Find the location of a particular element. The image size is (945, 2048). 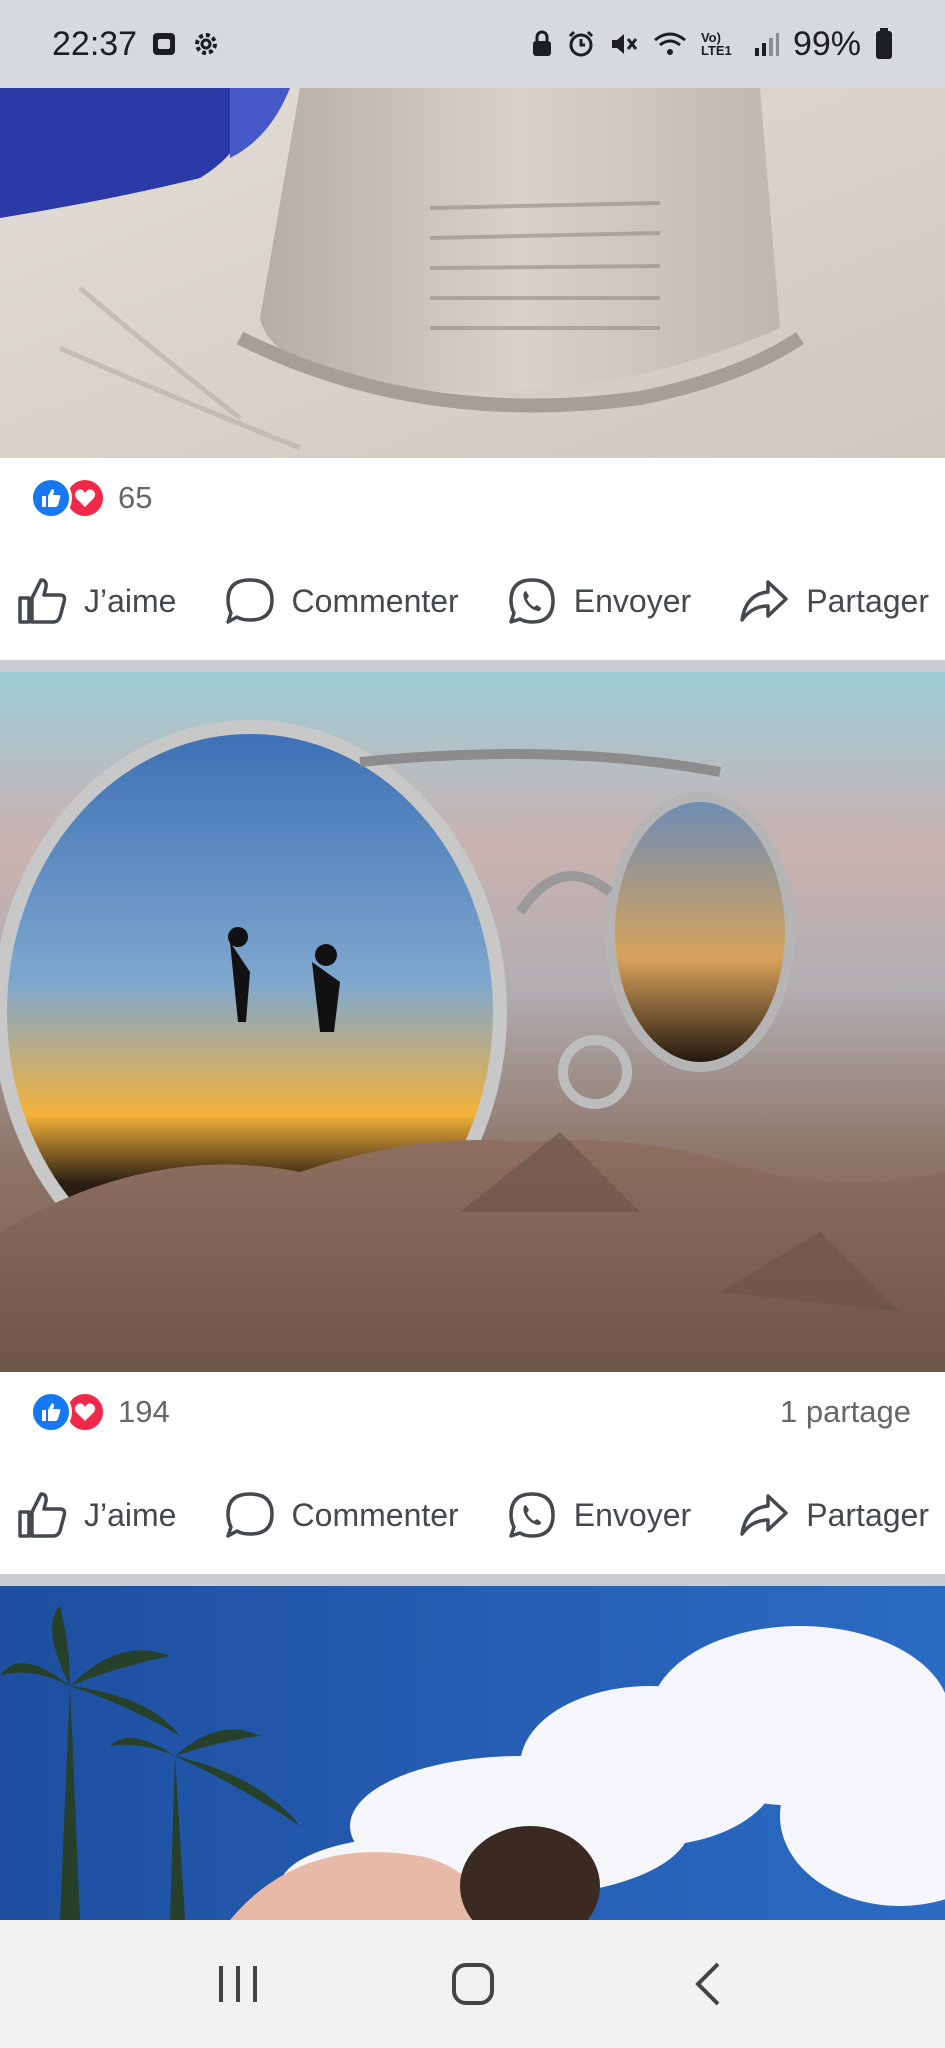

home-icon is located at coordinates (472, 1984).